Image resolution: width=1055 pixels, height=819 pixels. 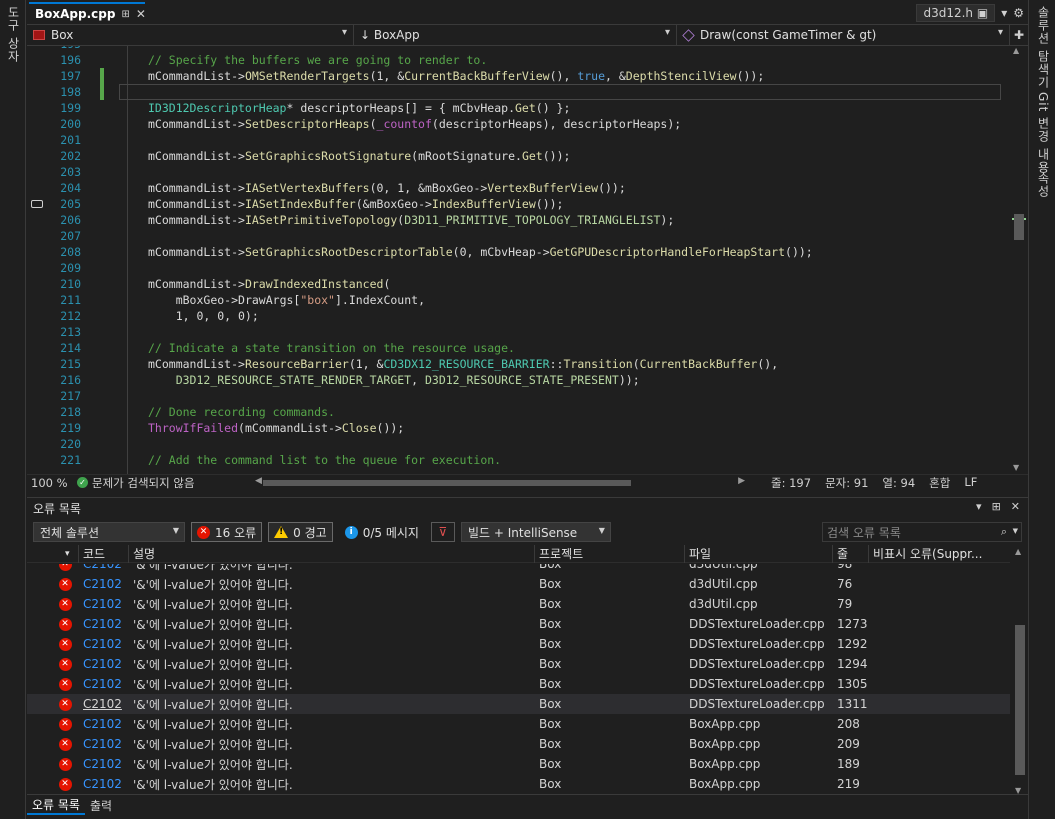 I want to click on tab-output: 출력, so click(x=101, y=805).